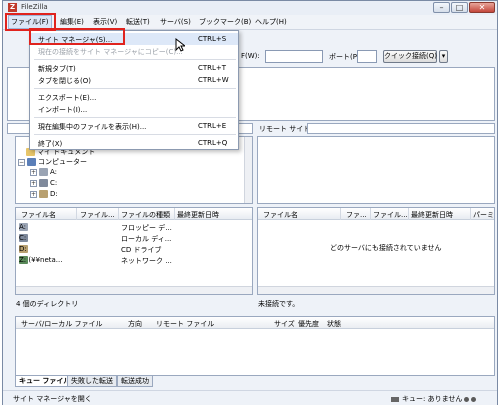 This screenshot has width=500, height=407. What do you see at coordinates (52, 162) in the screenshot?
I see `tree-item-computer: − コンピューター` at bounding box center [52, 162].